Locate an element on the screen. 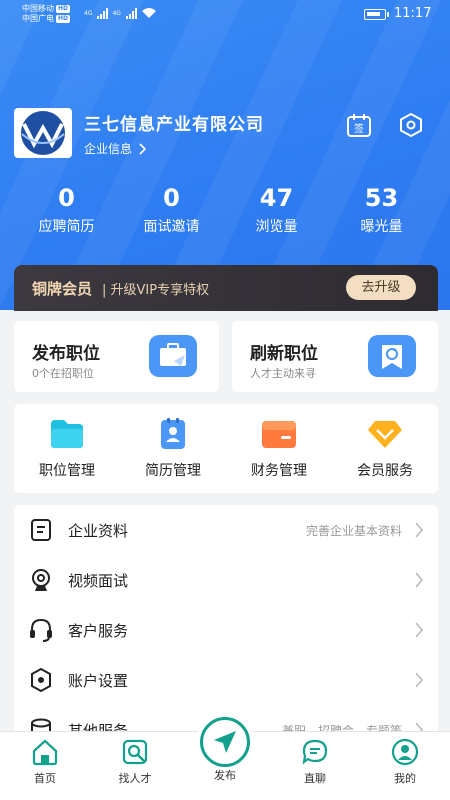  finance-management-item: 财务管理 is located at coordinates (279, 448).